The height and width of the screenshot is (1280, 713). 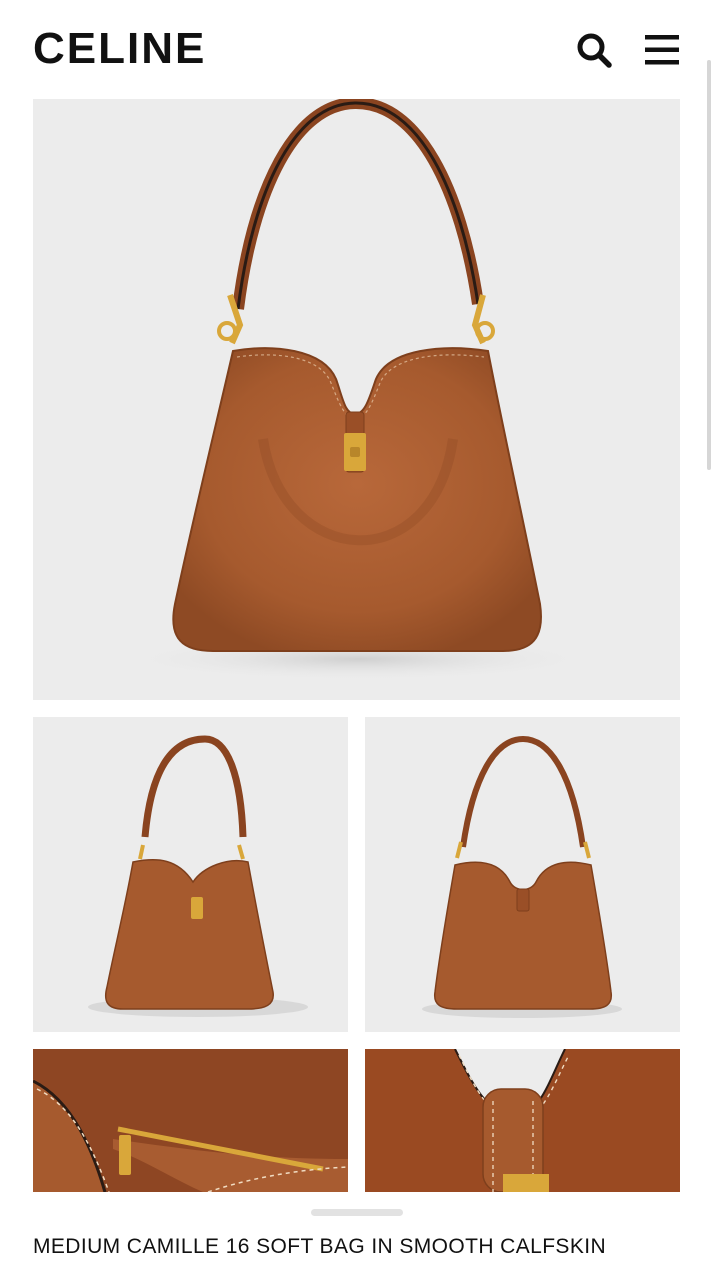 What do you see at coordinates (628, 50) in the screenshot?
I see `header-actions` at bounding box center [628, 50].